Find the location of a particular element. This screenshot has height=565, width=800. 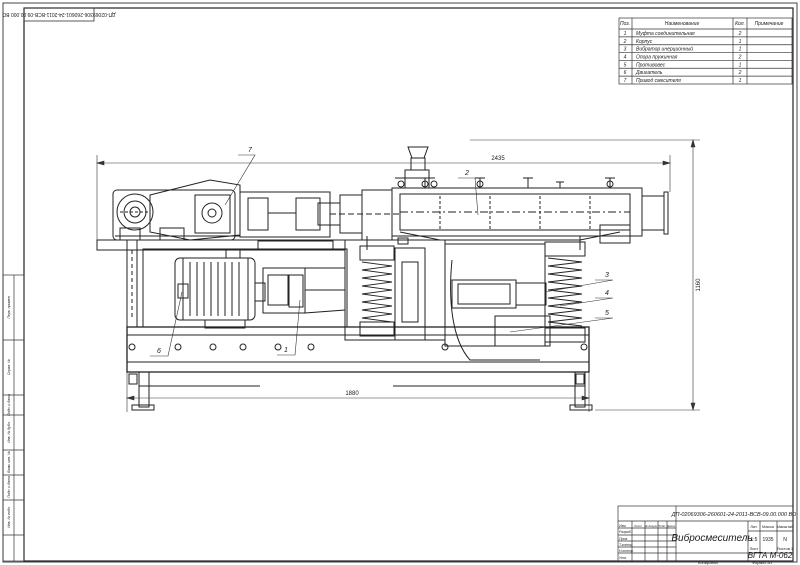

spring-right is located at coordinates (565, 292).